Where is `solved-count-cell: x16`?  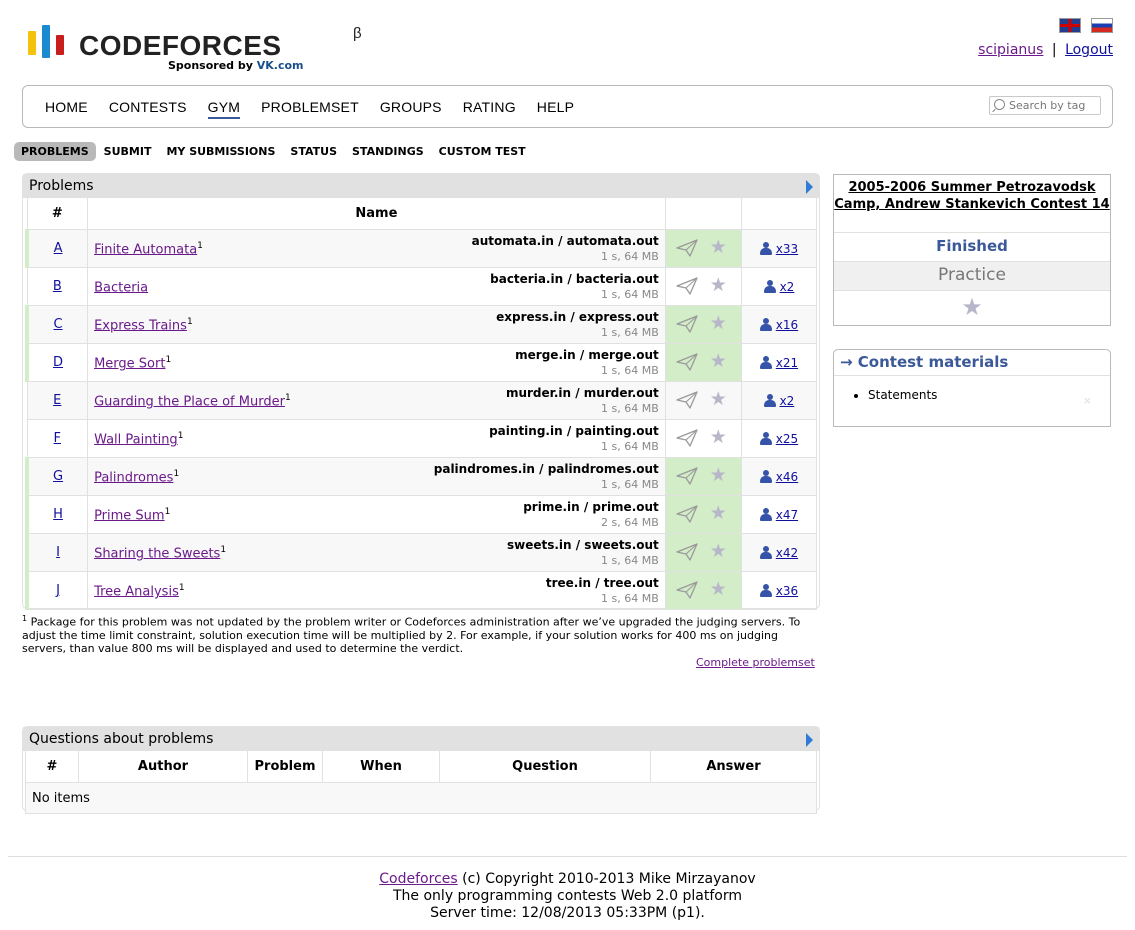
solved-count-cell: x16 is located at coordinates (779, 324).